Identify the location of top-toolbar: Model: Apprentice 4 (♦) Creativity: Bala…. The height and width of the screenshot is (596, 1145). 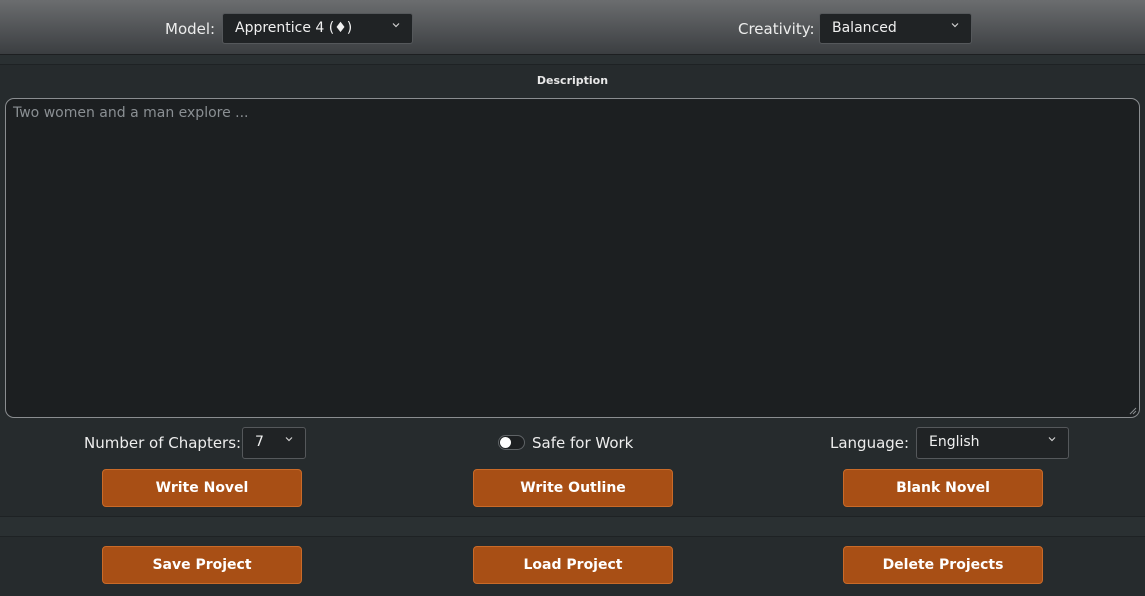
(572, 27).